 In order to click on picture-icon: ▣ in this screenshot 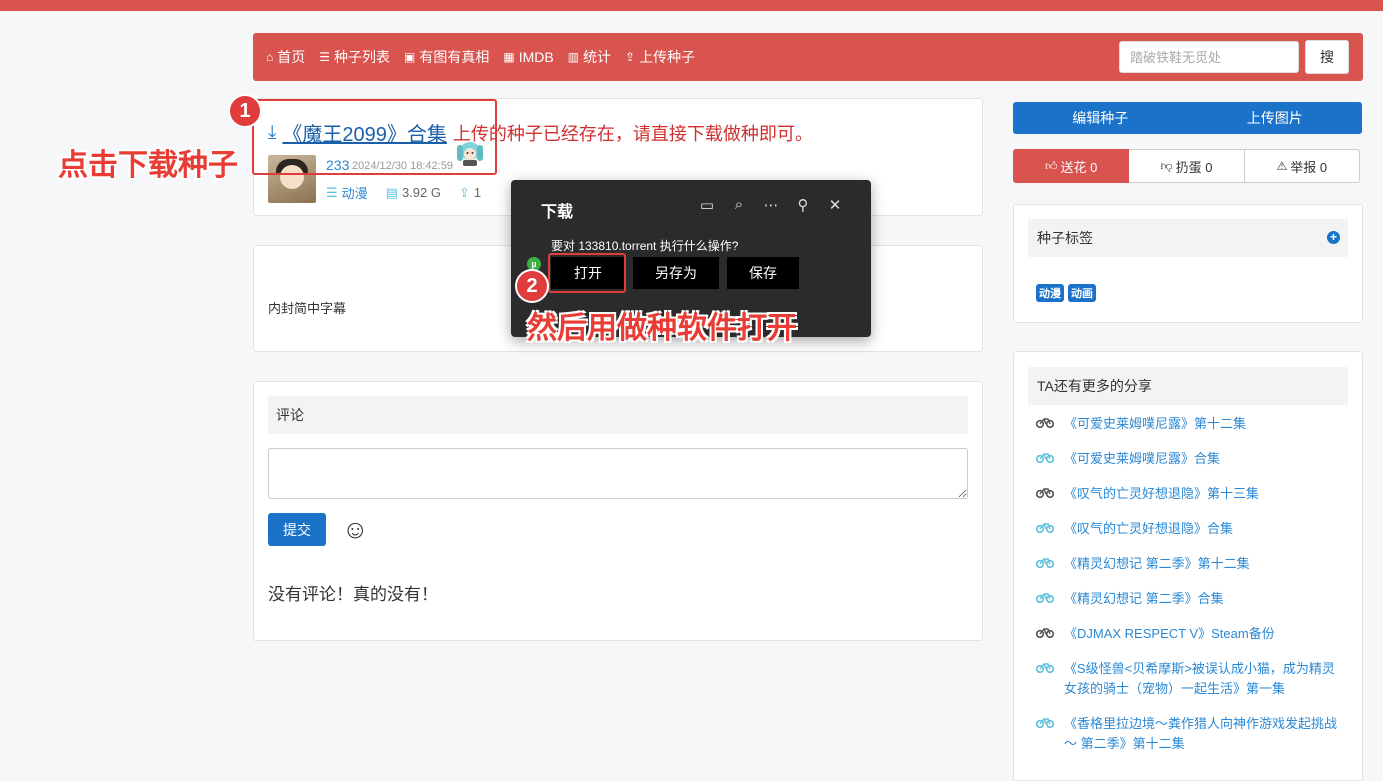, I will do `click(410, 57)`.